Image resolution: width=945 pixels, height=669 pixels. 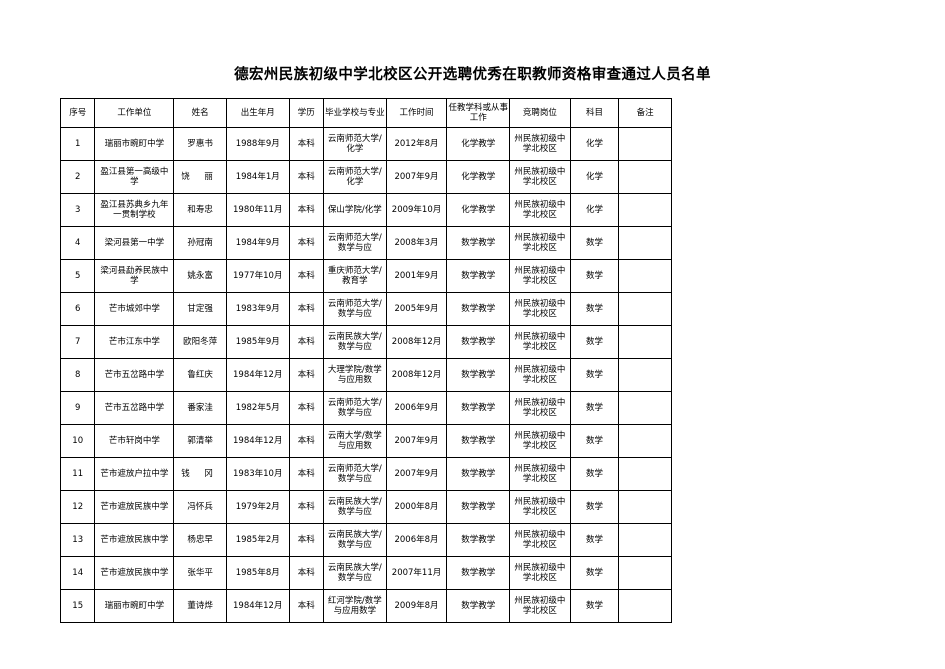 I want to click on cell-unit: 盈江县第一高级中学, so click(x=134, y=177).